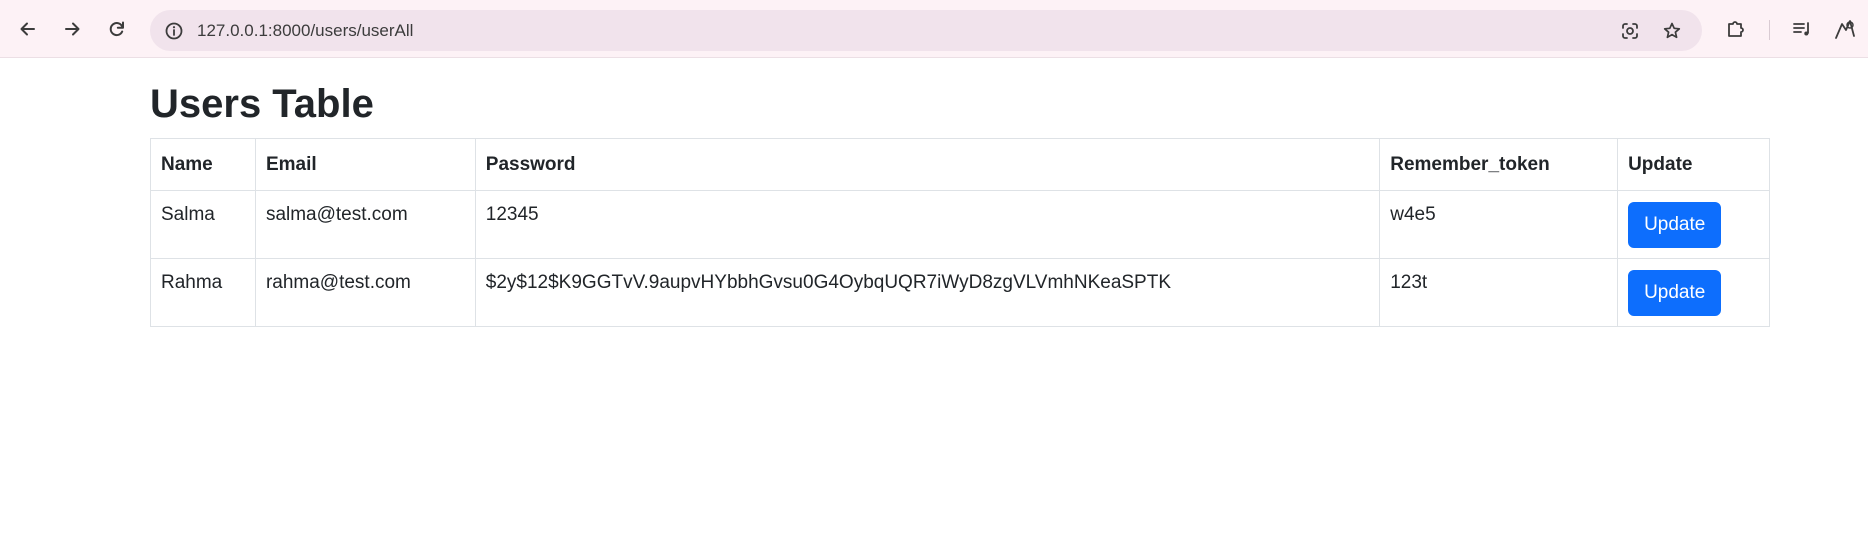  I want to click on media-control-icon, so click(1801, 29).